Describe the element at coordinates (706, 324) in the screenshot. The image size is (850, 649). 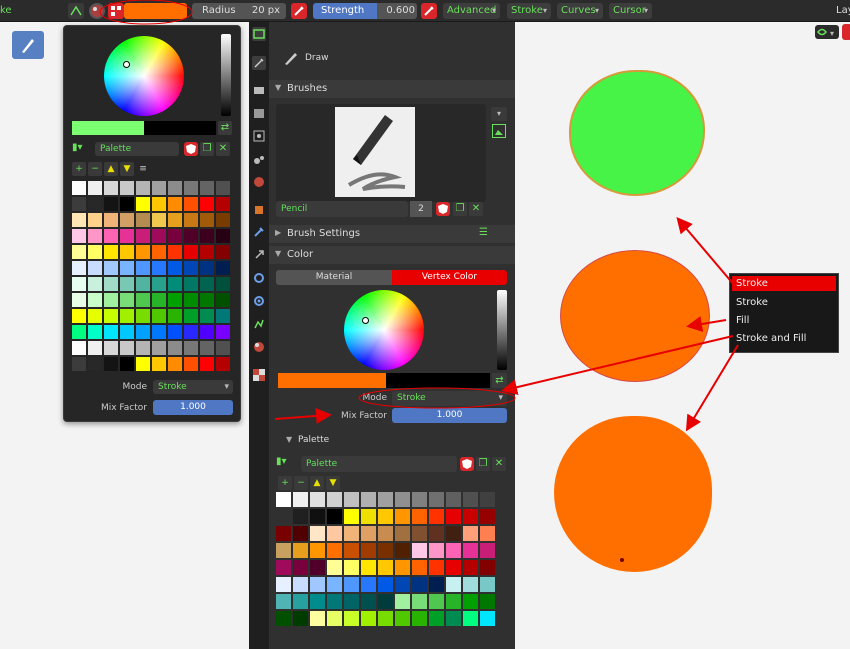
I see `annotation-arrow-fill` at that location.